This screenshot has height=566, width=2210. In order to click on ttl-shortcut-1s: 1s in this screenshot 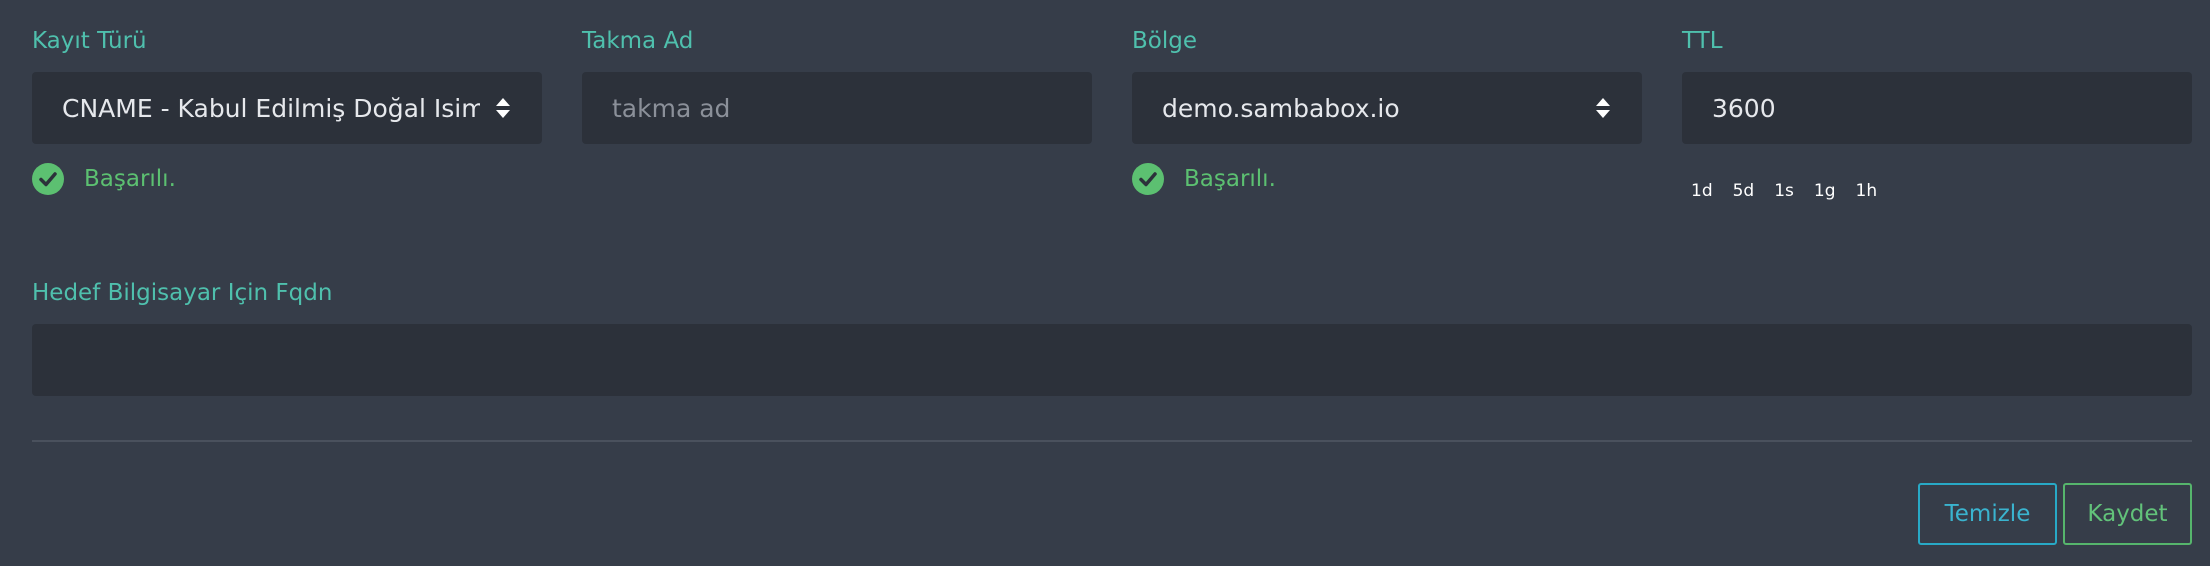, I will do `click(1784, 191)`.